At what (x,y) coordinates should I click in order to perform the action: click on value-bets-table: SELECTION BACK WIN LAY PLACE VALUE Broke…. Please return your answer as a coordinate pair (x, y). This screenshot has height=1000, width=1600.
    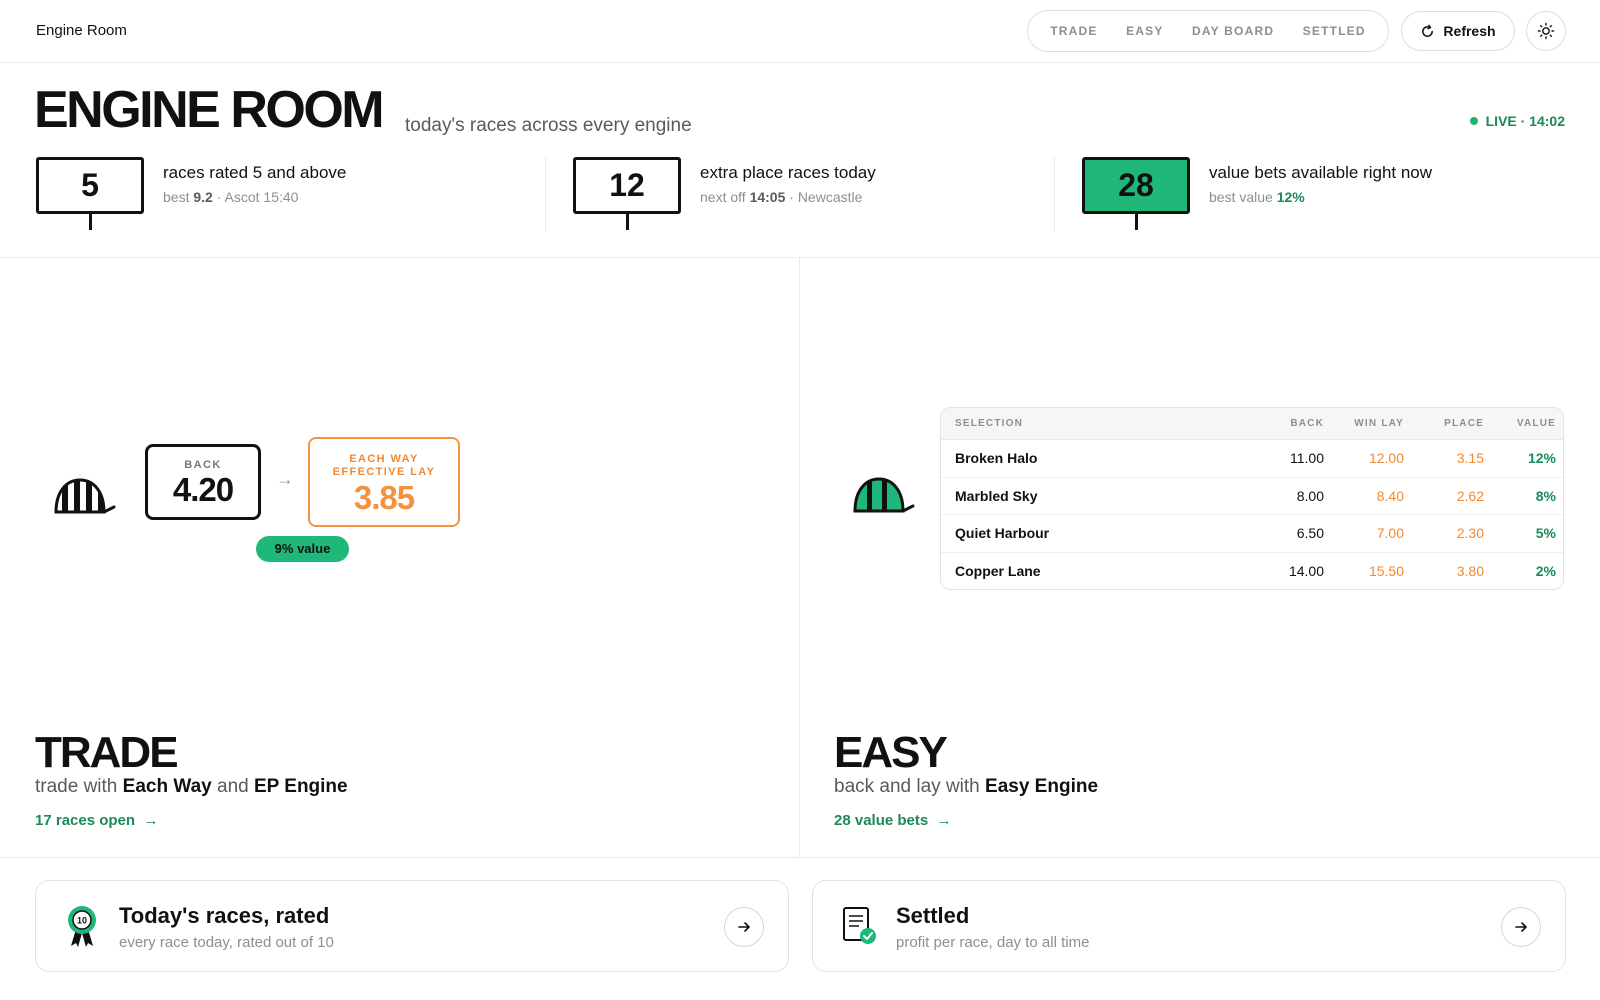
    Looking at the image, I should click on (1252, 498).